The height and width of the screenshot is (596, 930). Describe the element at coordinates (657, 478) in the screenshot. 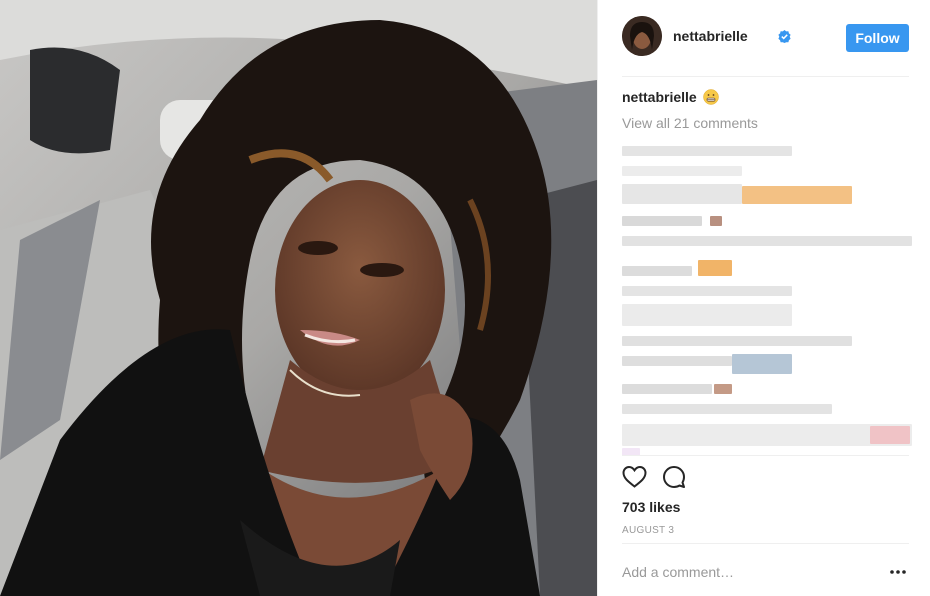

I see `post-actions` at that location.